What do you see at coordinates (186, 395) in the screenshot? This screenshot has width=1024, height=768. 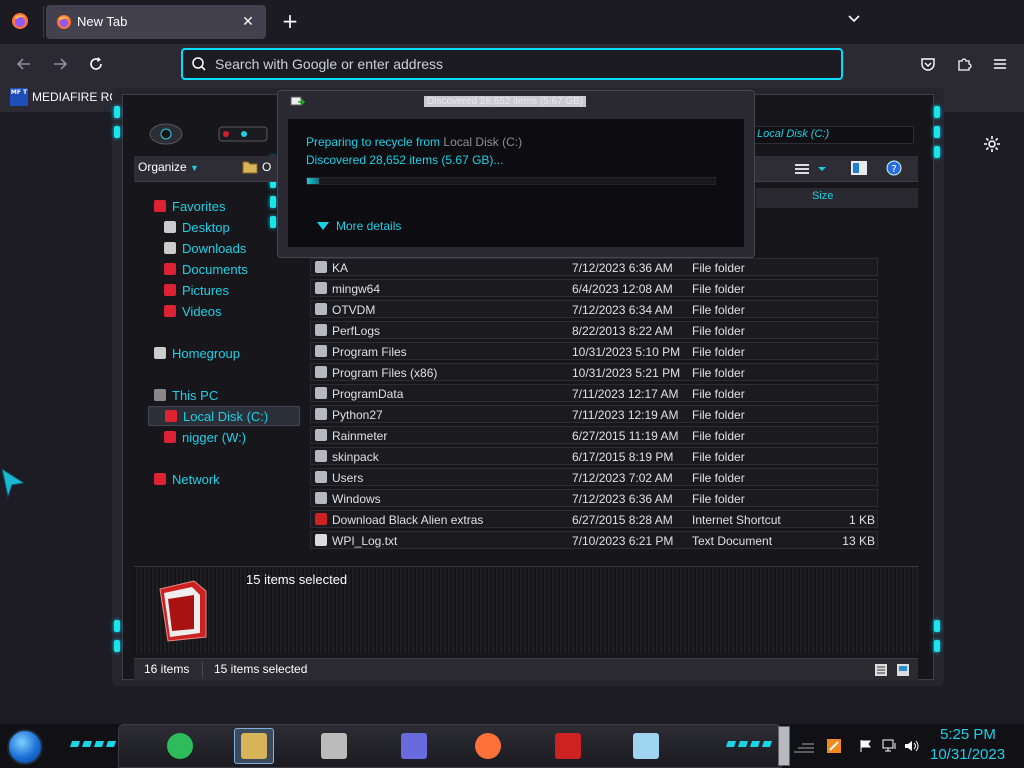 I see `nav-item-this-pc: This PC` at bounding box center [186, 395].